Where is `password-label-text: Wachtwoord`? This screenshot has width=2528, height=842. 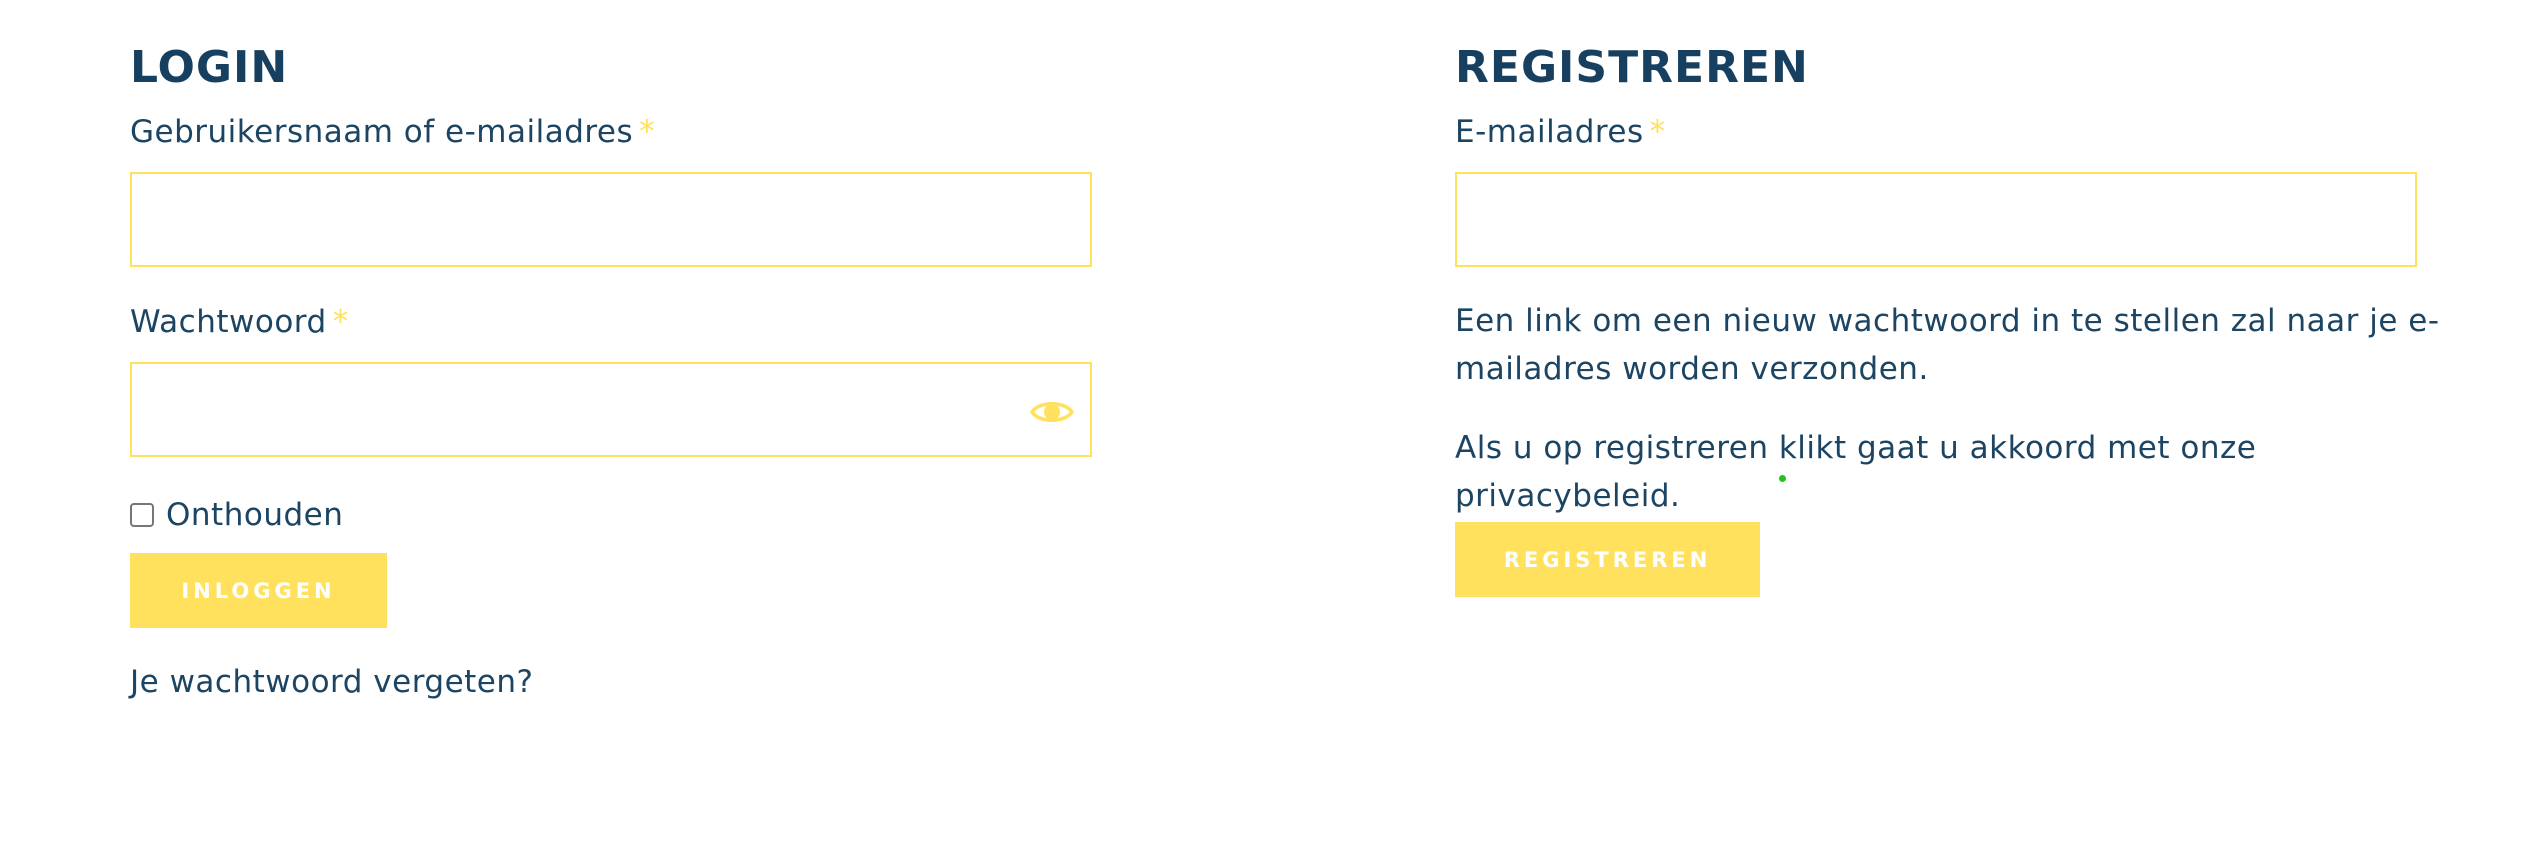 password-label-text: Wachtwoord is located at coordinates (228, 322).